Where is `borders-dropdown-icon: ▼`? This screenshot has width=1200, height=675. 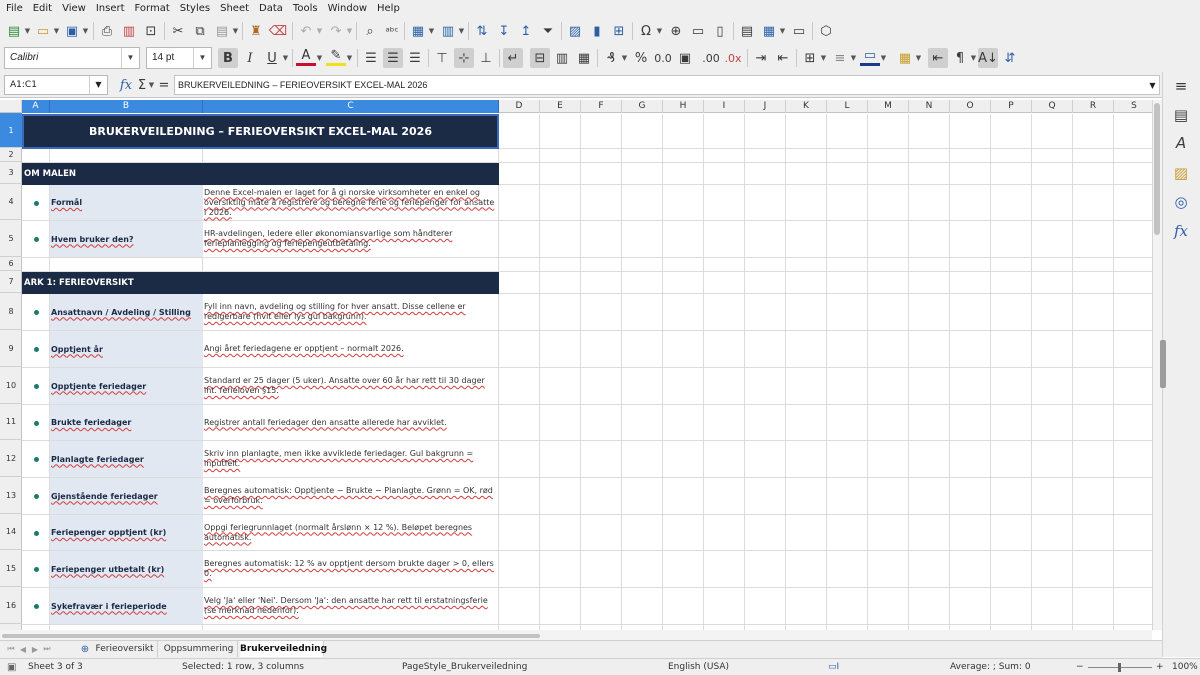
borders-dropdown-icon: ▼ is located at coordinates (823, 58).